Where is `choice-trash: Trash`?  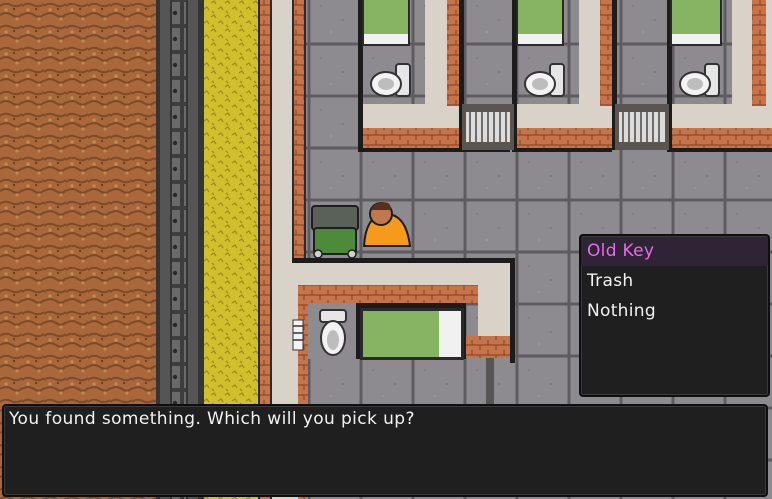
choice-trash: Trash is located at coordinates (674, 281).